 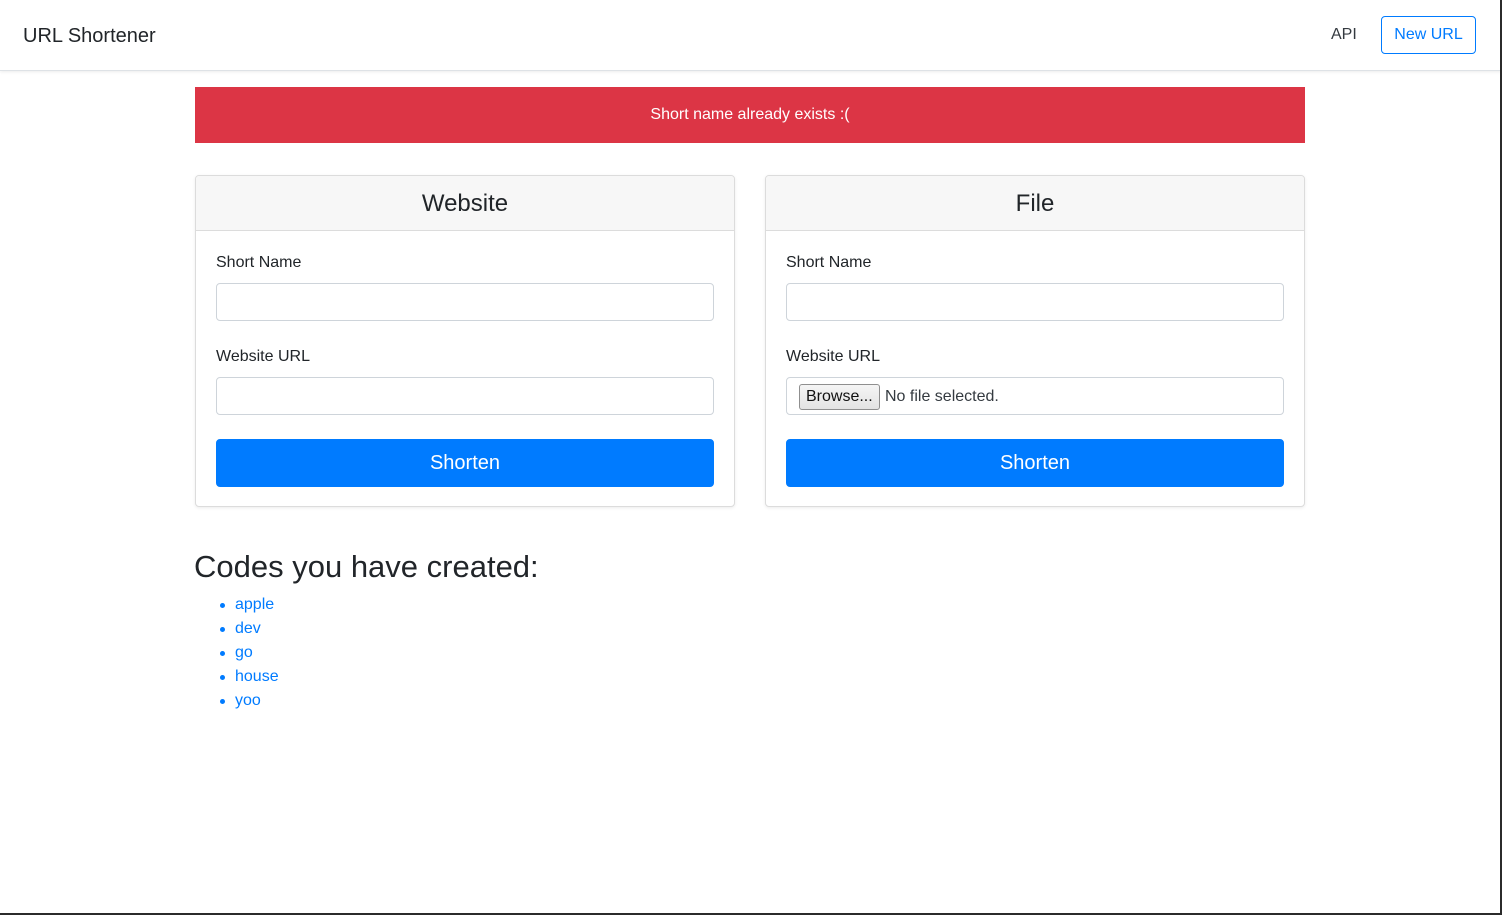 What do you see at coordinates (1035, 302) in the screenshot?
I see `file-short-name-input` at bounding box center [1035, 302].